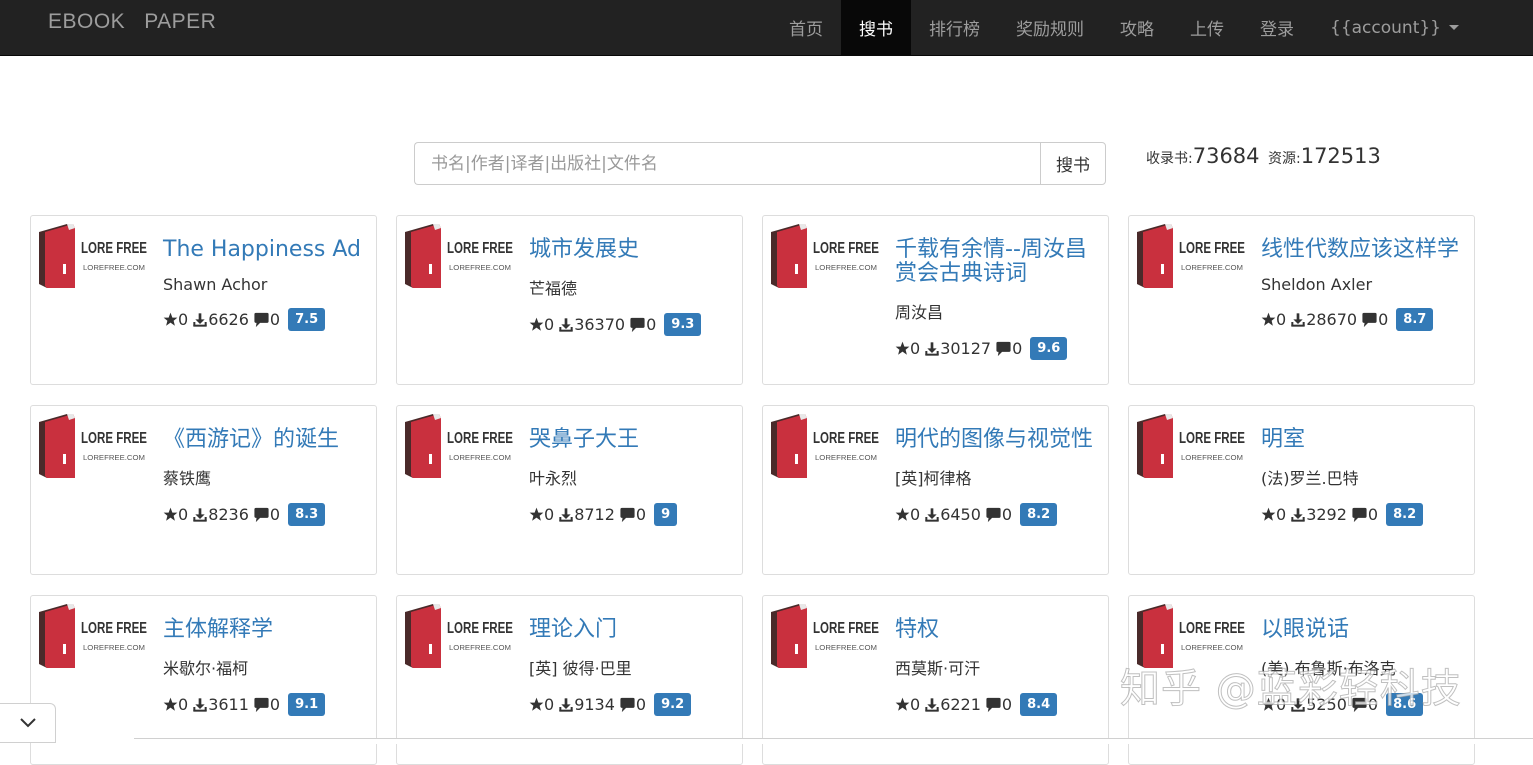 The image size is (1533, 765). Describe the element at coordinates (995, 667) in the screenshot. I see `book-author: 西莫斯·可汗` at that location.